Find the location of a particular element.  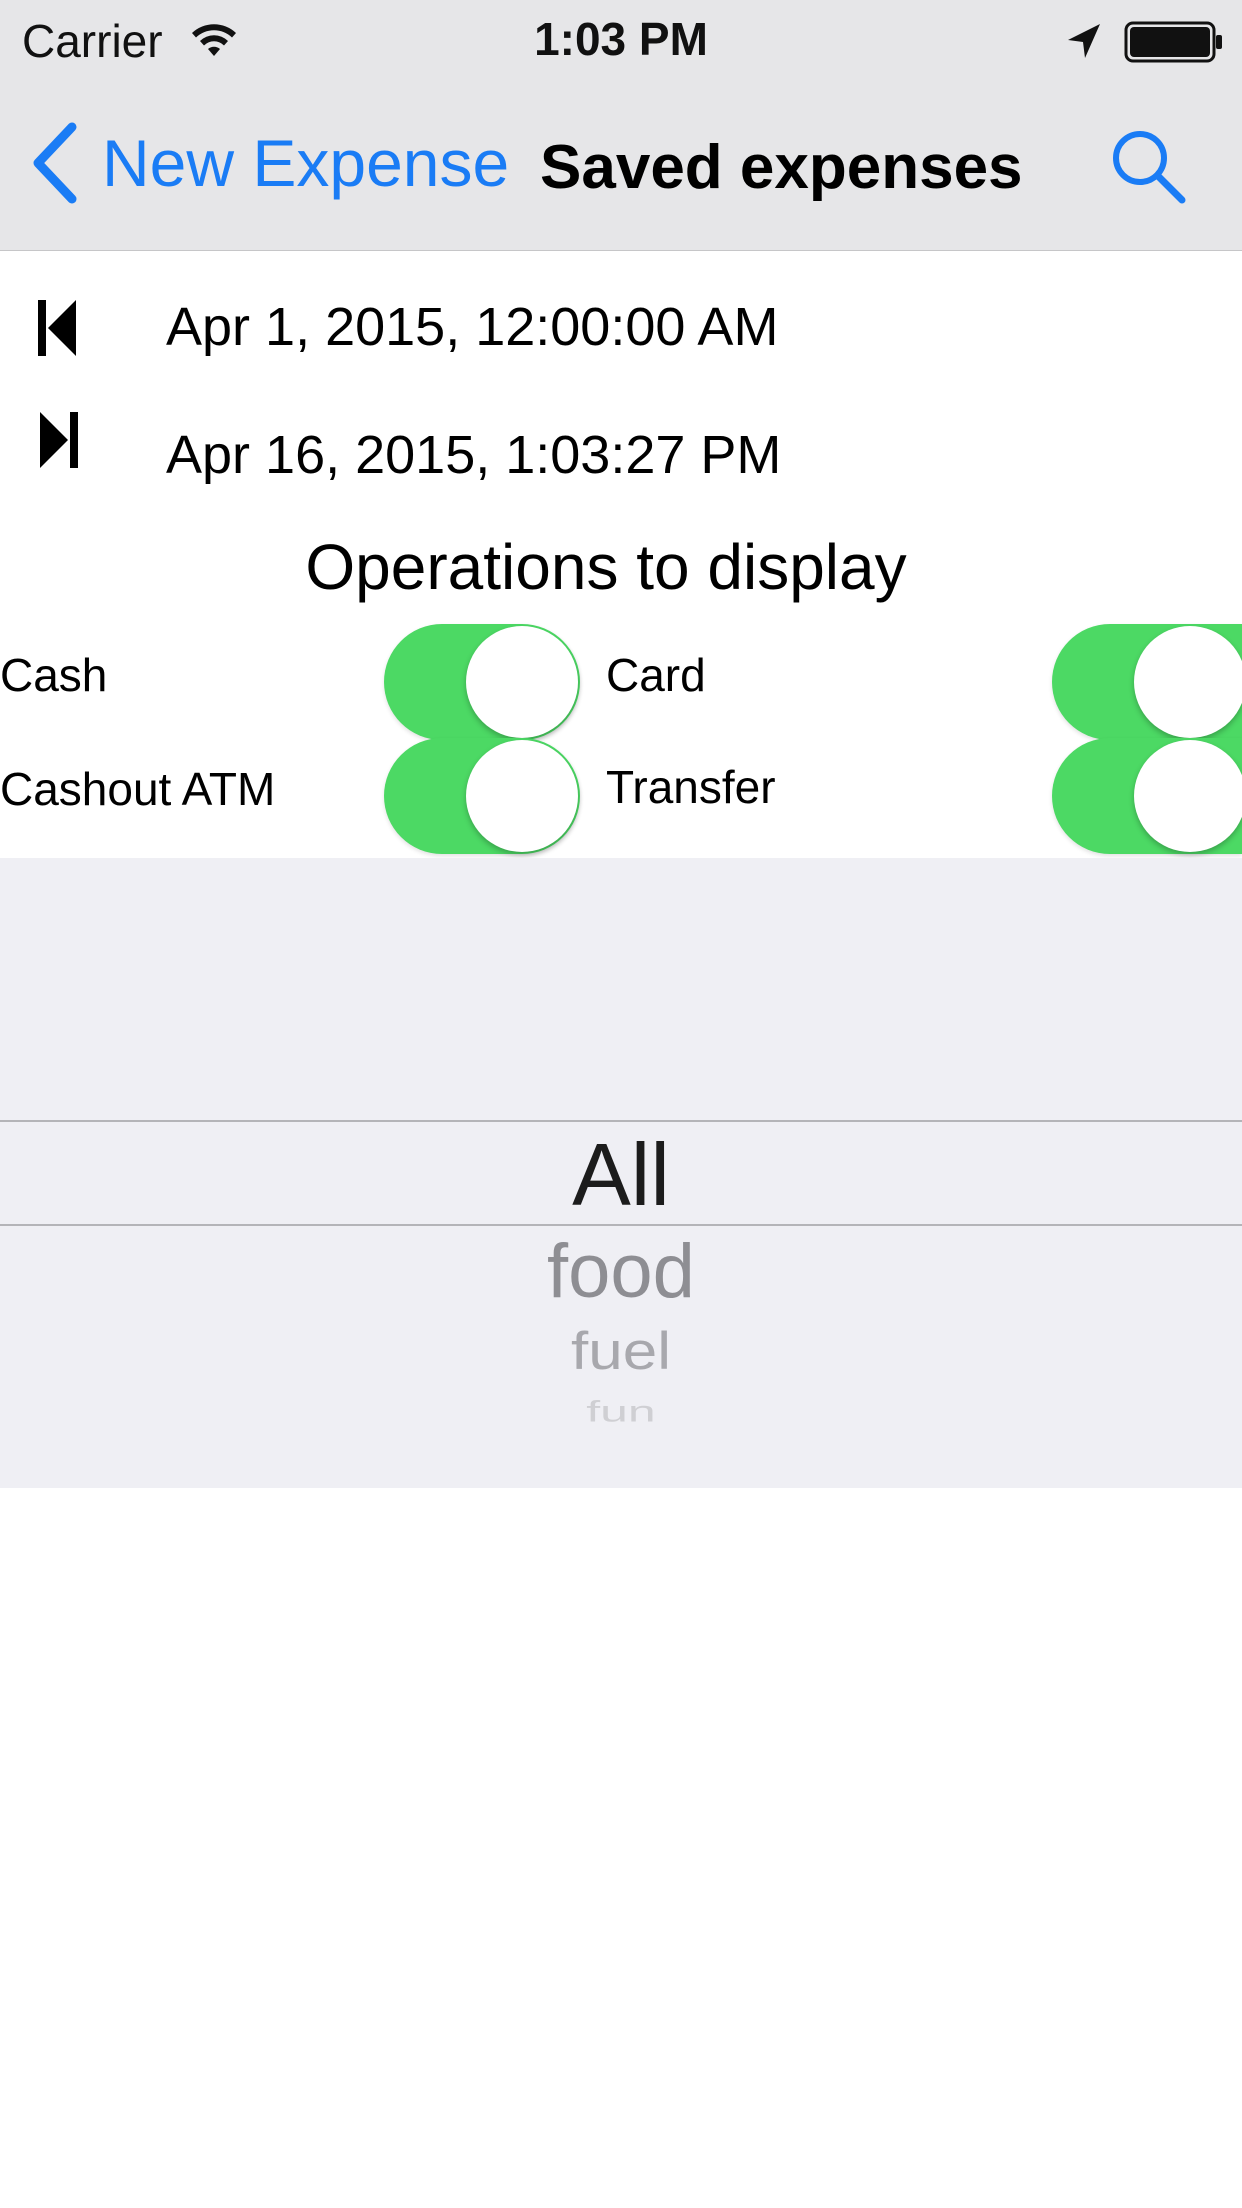

picker-item-selected: All is located at coordinates (621, 1175).